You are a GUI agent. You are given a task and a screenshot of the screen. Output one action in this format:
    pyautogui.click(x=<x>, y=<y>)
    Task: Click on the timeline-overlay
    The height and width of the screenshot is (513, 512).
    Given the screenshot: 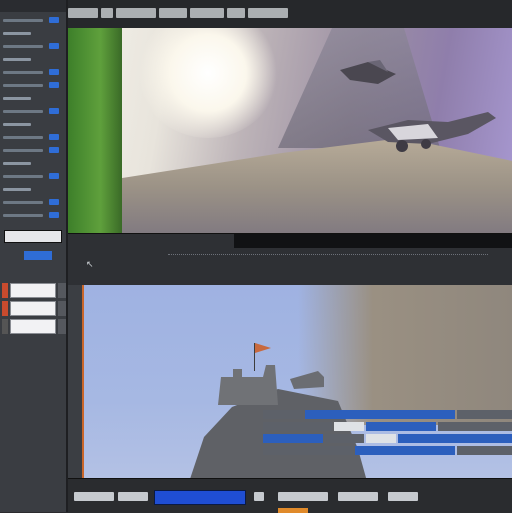 What is the action you would take?
    pyautogui.click(x=387, y=434)
    